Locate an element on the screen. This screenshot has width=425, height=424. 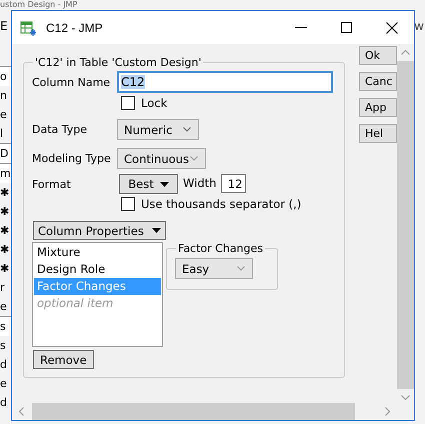
field-label: Format is located at coordinates (52, 184).